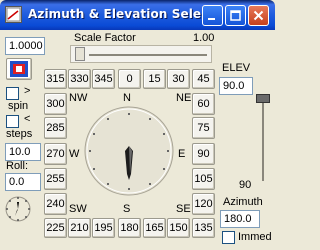 The height and width of the screenshot is (250, 320). Describe the element at coordinates (154, 228) in the screenshot. I see `azimuth-button-165: 165` at that location.